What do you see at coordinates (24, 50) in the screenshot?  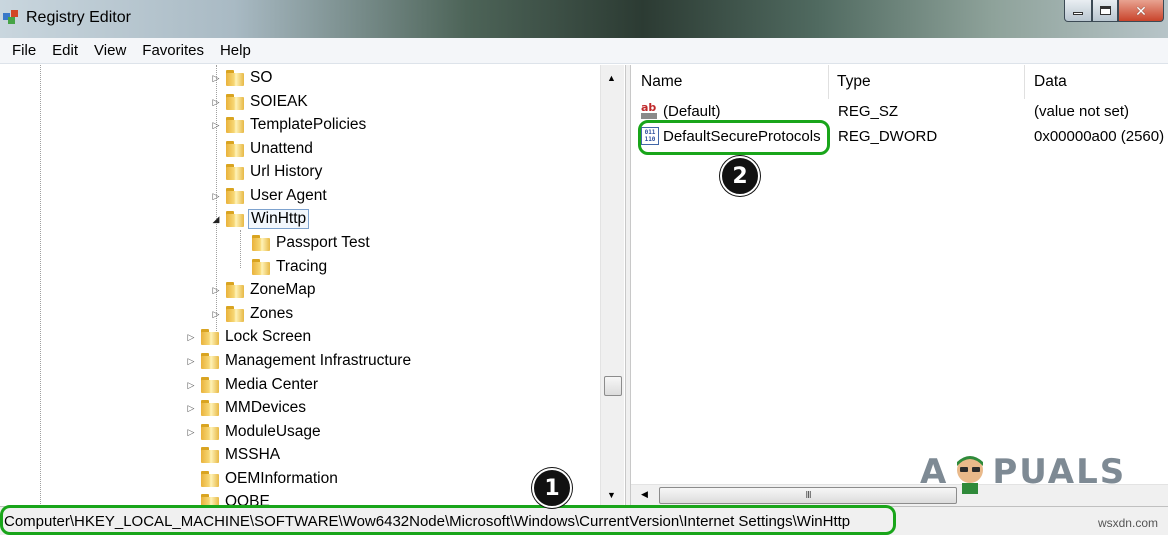 I see `menu-file: File` at bounding box center [24, 50].